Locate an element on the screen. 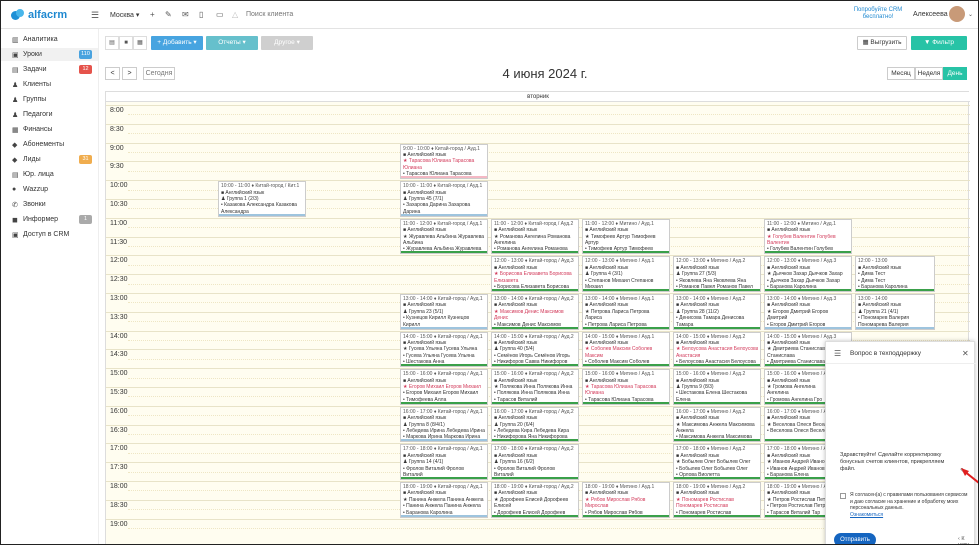 This screenshot has height=545, width=979. sidebar-item: ▥ Аналитика is located at coordinates (49, 39).